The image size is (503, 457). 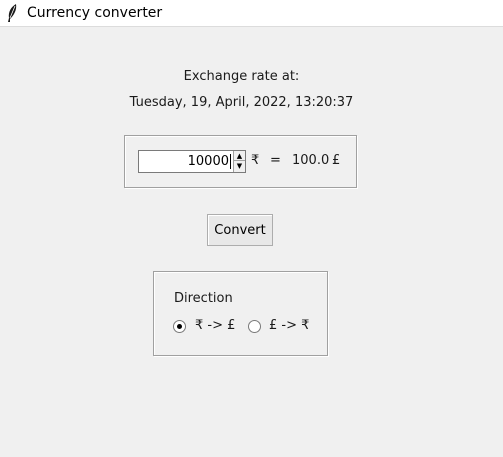 What do you see at coordinates (179, 326) in the screenshot?
I see `direction-radio-inr-to-gbp` at bounding box center [179, 326].